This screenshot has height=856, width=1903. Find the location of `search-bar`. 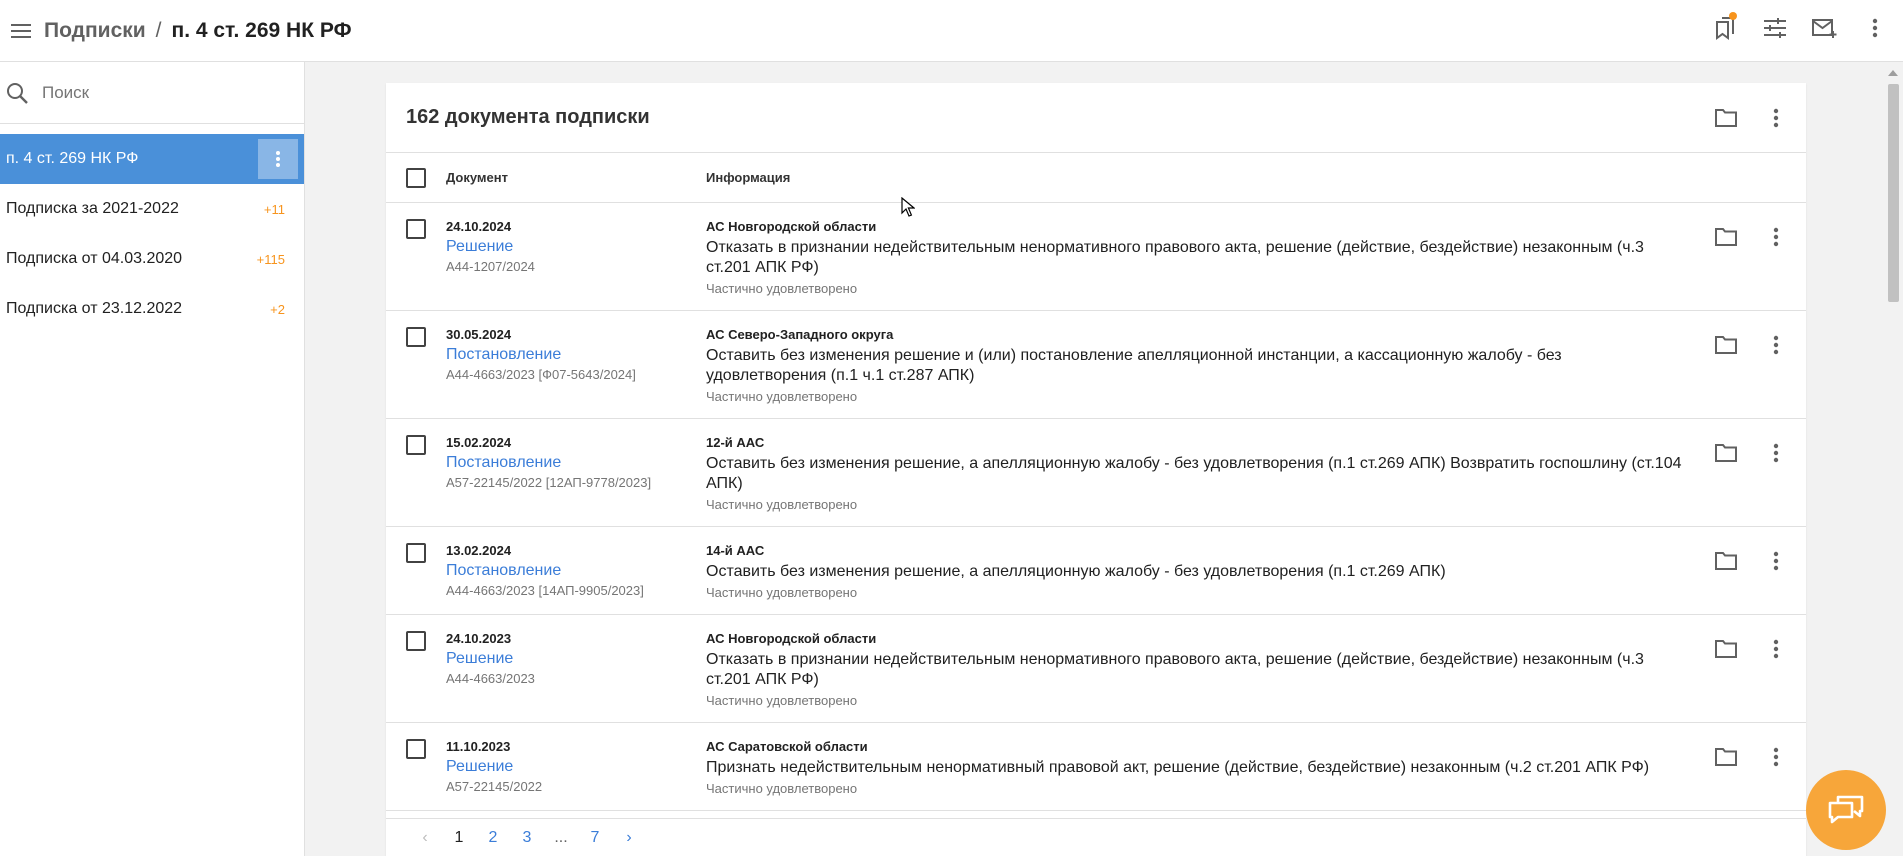

search-bar is located at coordinates (152, 93).